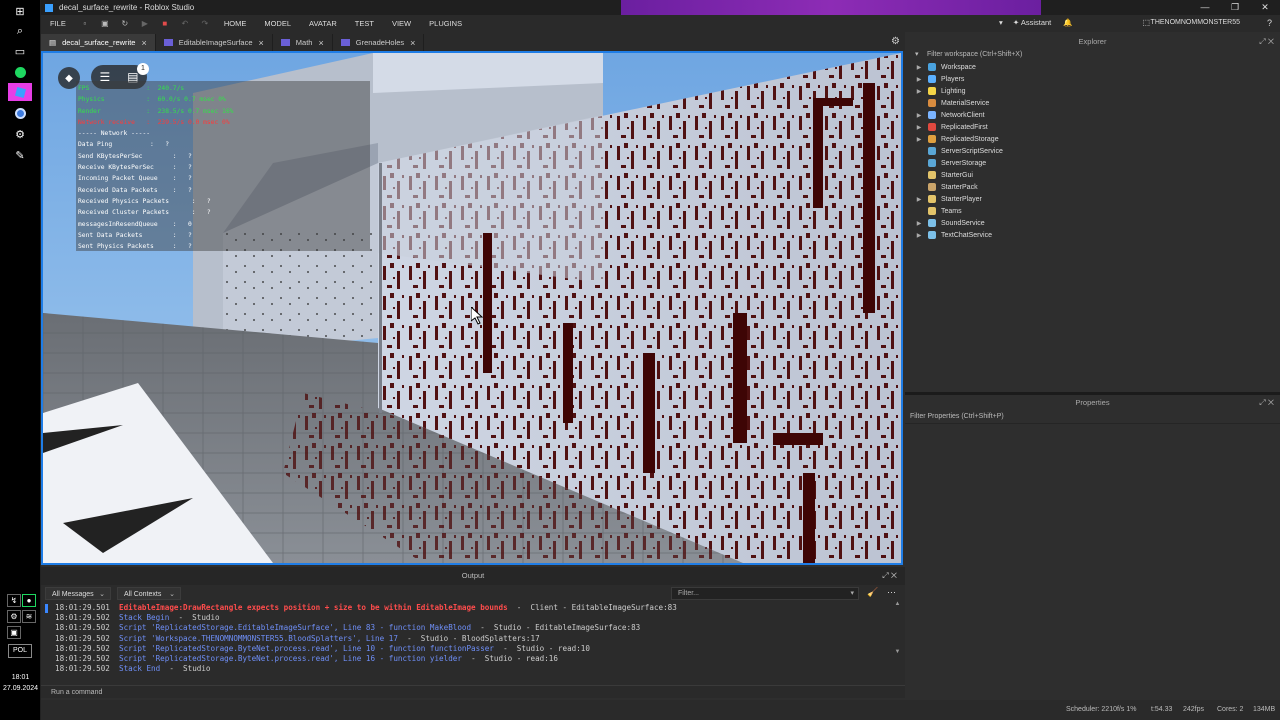 The height and width of the screenshot is (720, 1280). I want to click on menu-file: FILE, so click(58, 23).